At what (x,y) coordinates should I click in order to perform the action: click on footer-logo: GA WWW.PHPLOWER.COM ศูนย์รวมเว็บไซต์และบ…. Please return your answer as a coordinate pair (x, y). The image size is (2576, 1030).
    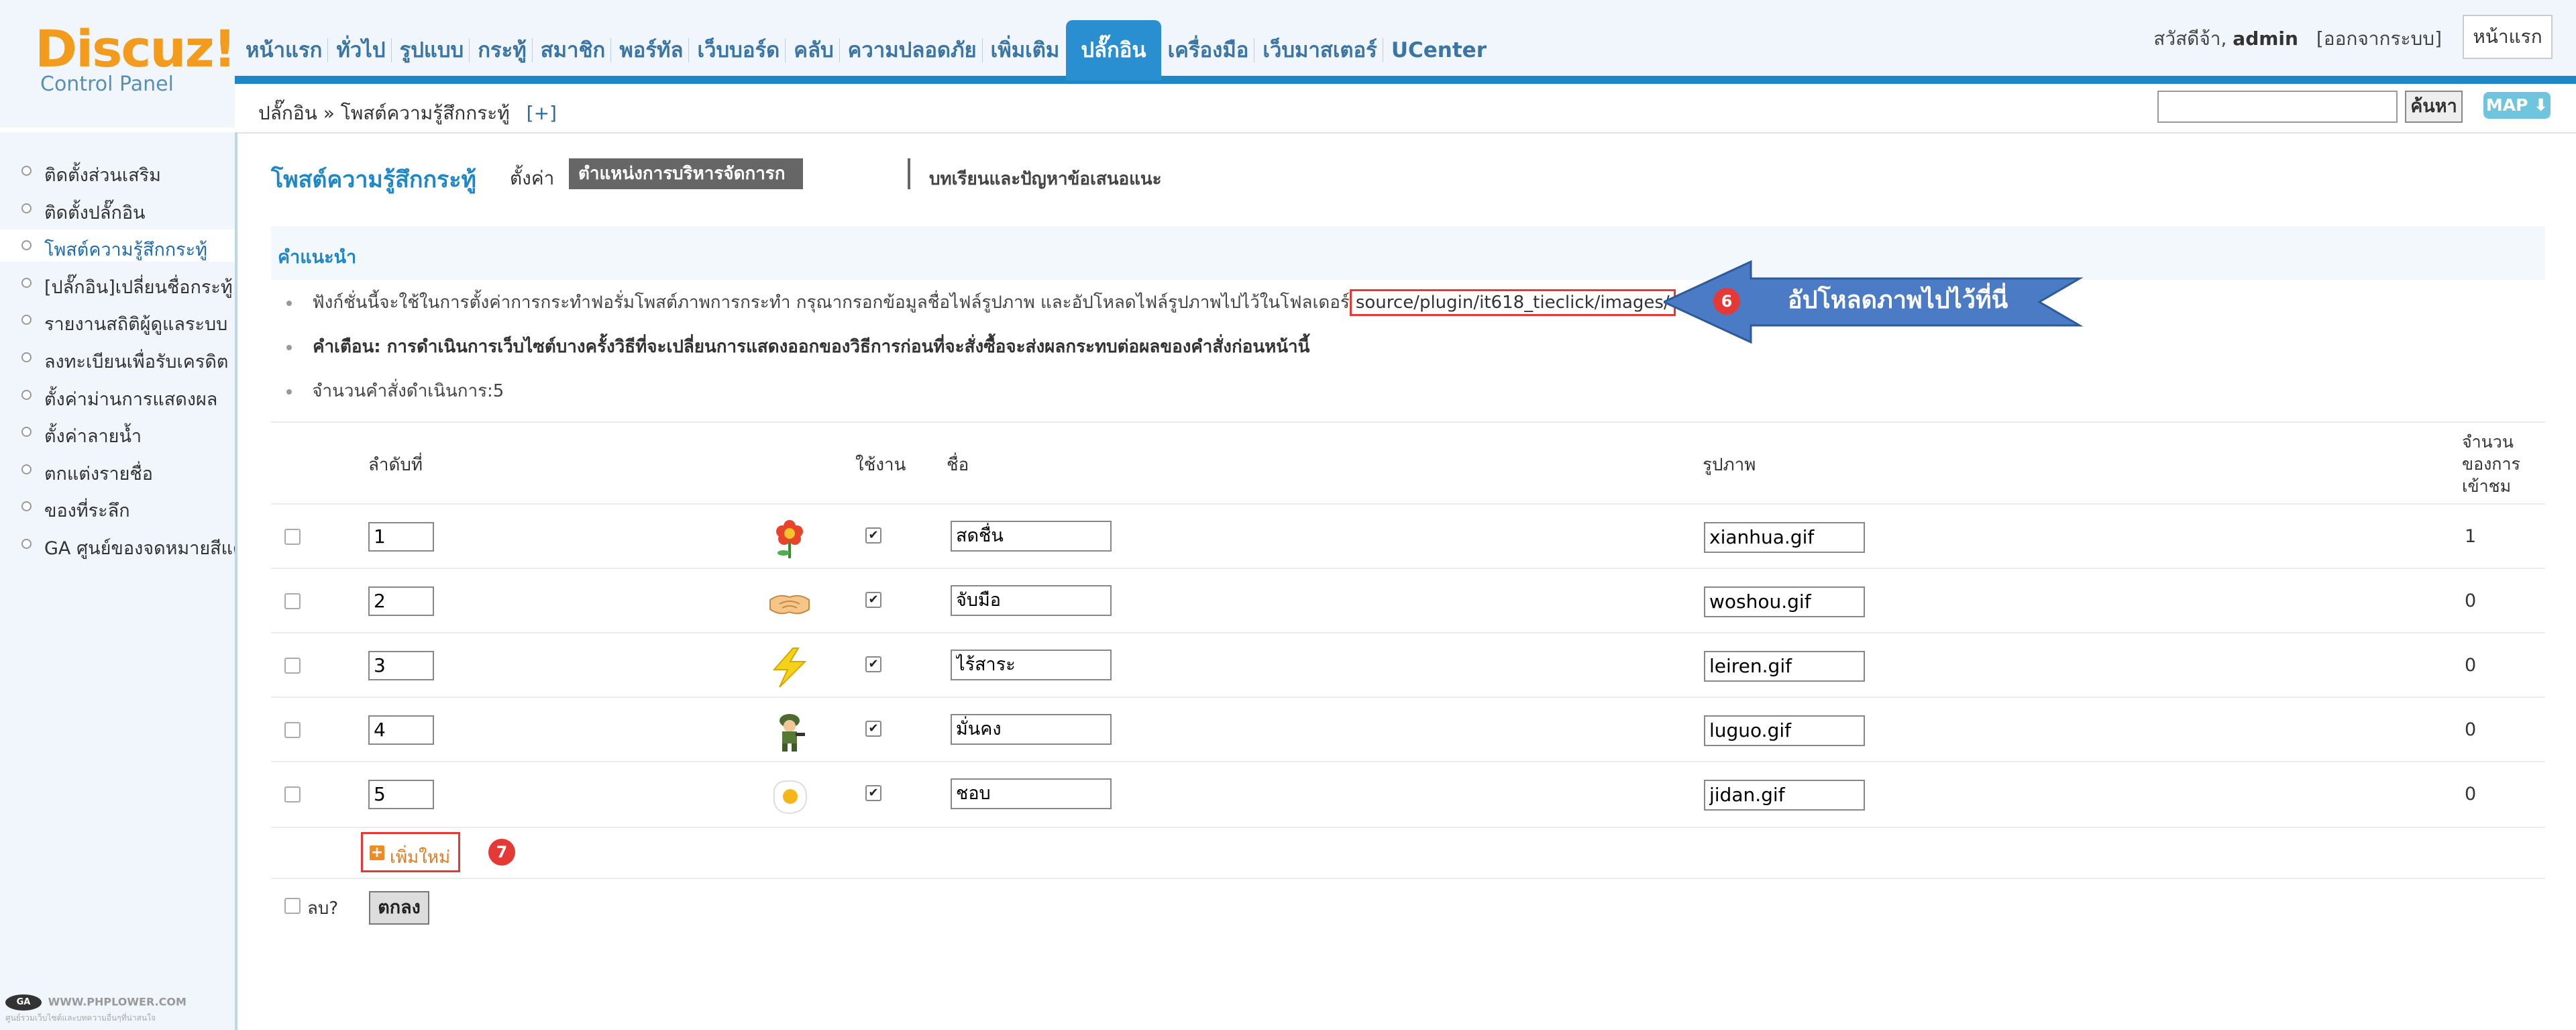
    Looking at the image, I should click on (95, 1009).